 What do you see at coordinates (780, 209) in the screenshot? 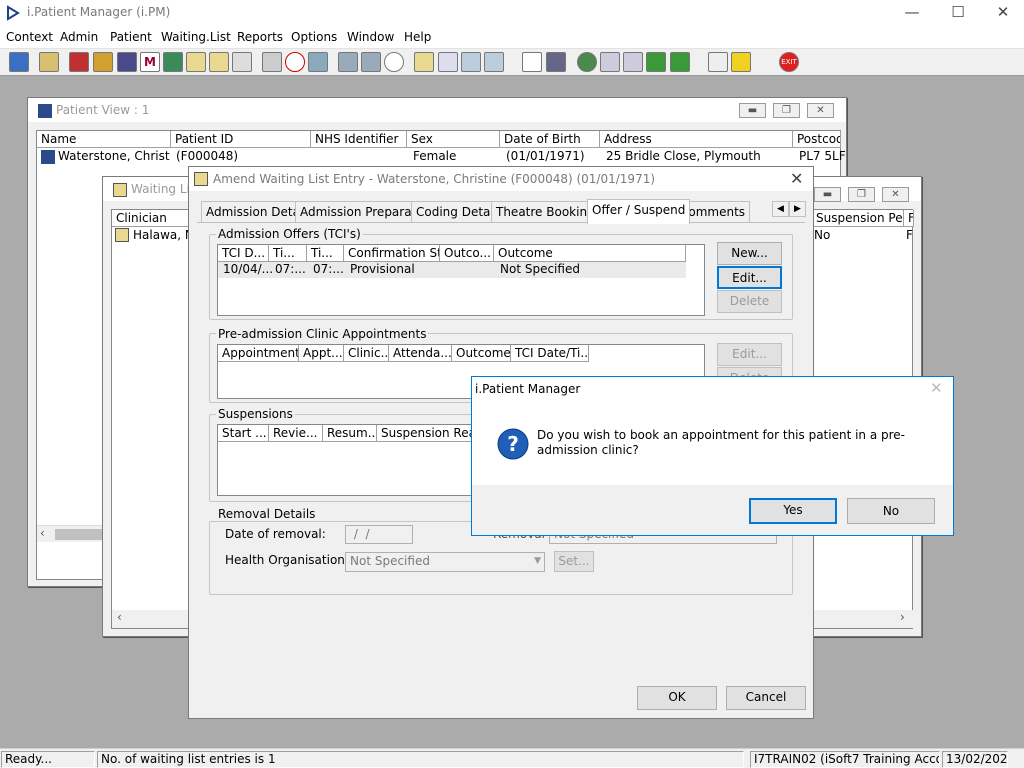
I see `tab-scroll-left-icon: ◀` at bounding box center [780, 209].